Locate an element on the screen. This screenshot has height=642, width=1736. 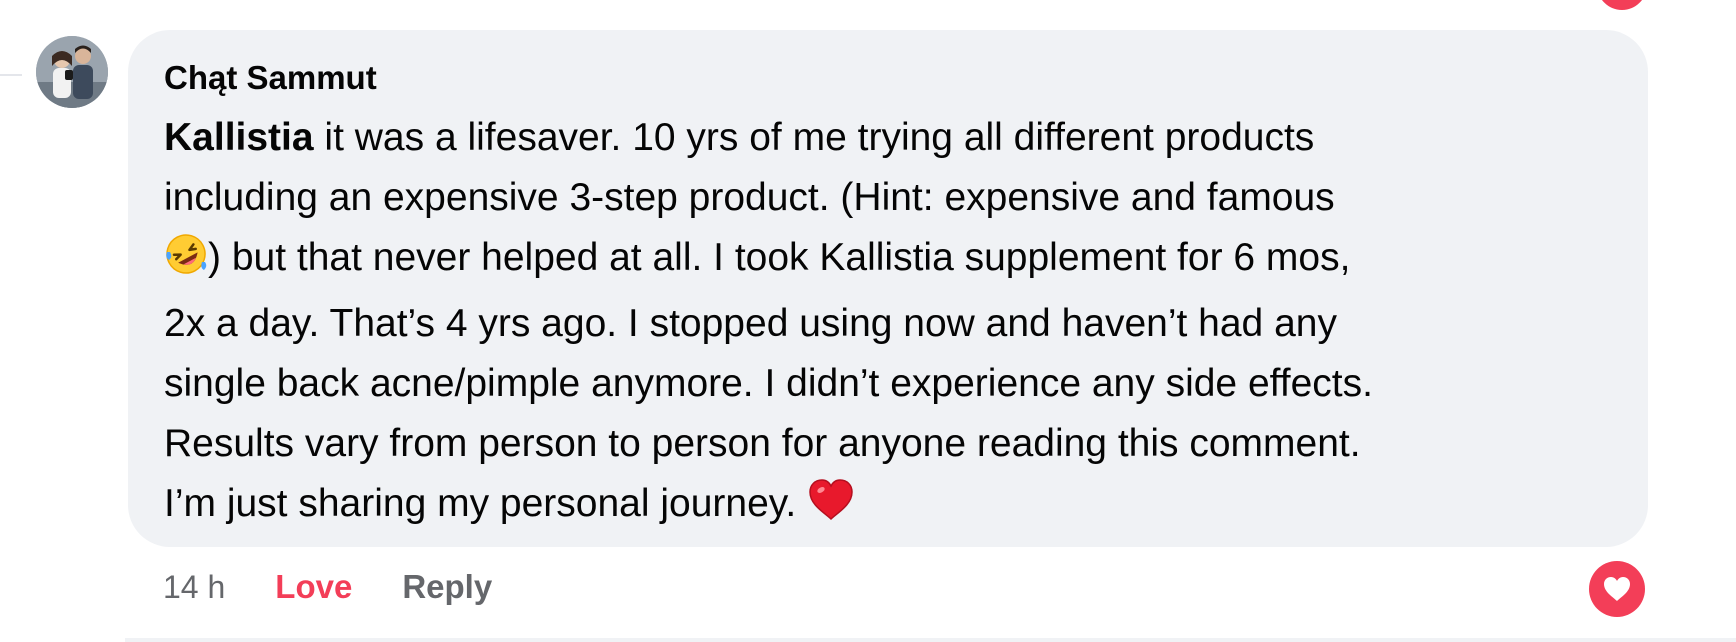
rolling-on-floor-laughing-emoji-icon is located at coordinates (186, 263).